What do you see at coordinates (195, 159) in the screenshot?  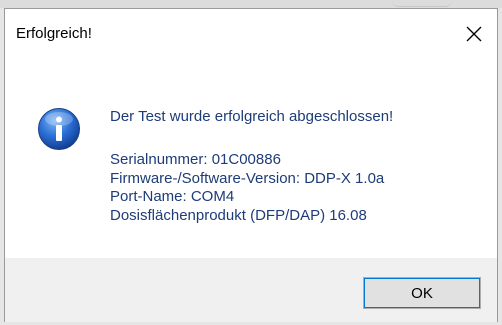 I see `serial-number-line: Serialnummer: 01C00886` at bounding box center [195, 159].